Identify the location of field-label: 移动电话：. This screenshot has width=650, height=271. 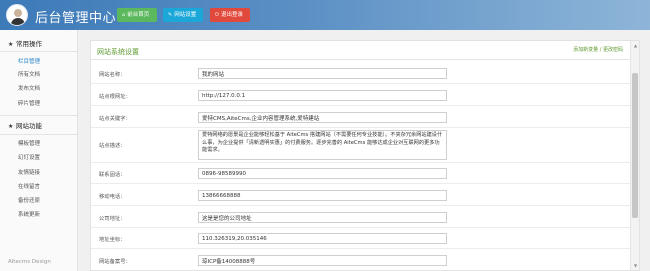
(112, 197).